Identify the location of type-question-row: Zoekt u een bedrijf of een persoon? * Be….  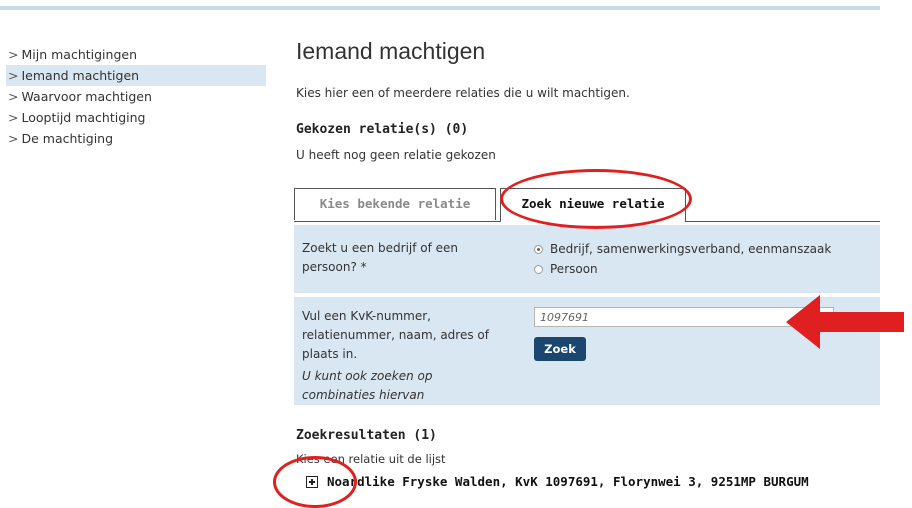
(587, 259).